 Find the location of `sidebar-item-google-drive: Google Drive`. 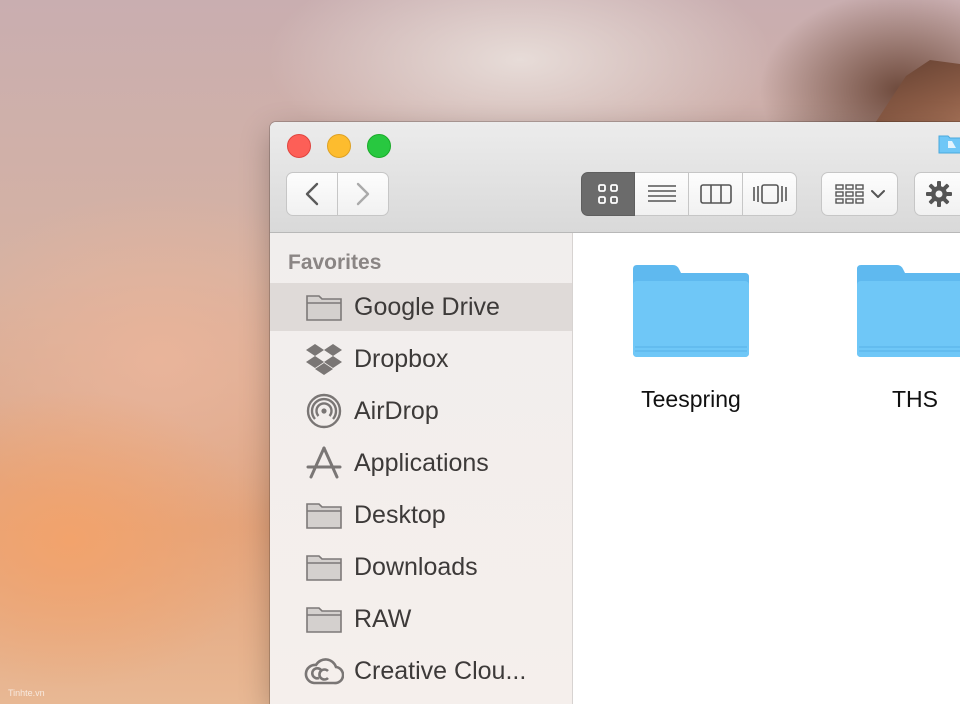

sidebar-item-google-drive: Google Drive is located at coordinates (421, 307).